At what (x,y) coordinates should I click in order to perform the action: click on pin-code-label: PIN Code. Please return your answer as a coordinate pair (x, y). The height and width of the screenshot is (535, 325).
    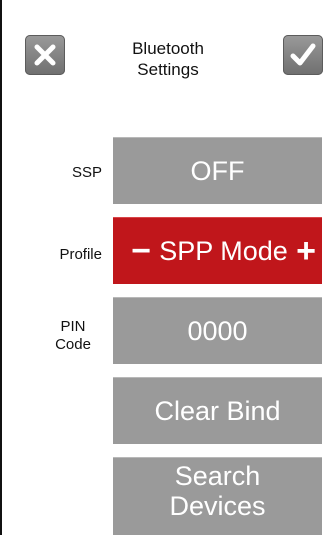
    Looking at the image, I should click on (66, 336).